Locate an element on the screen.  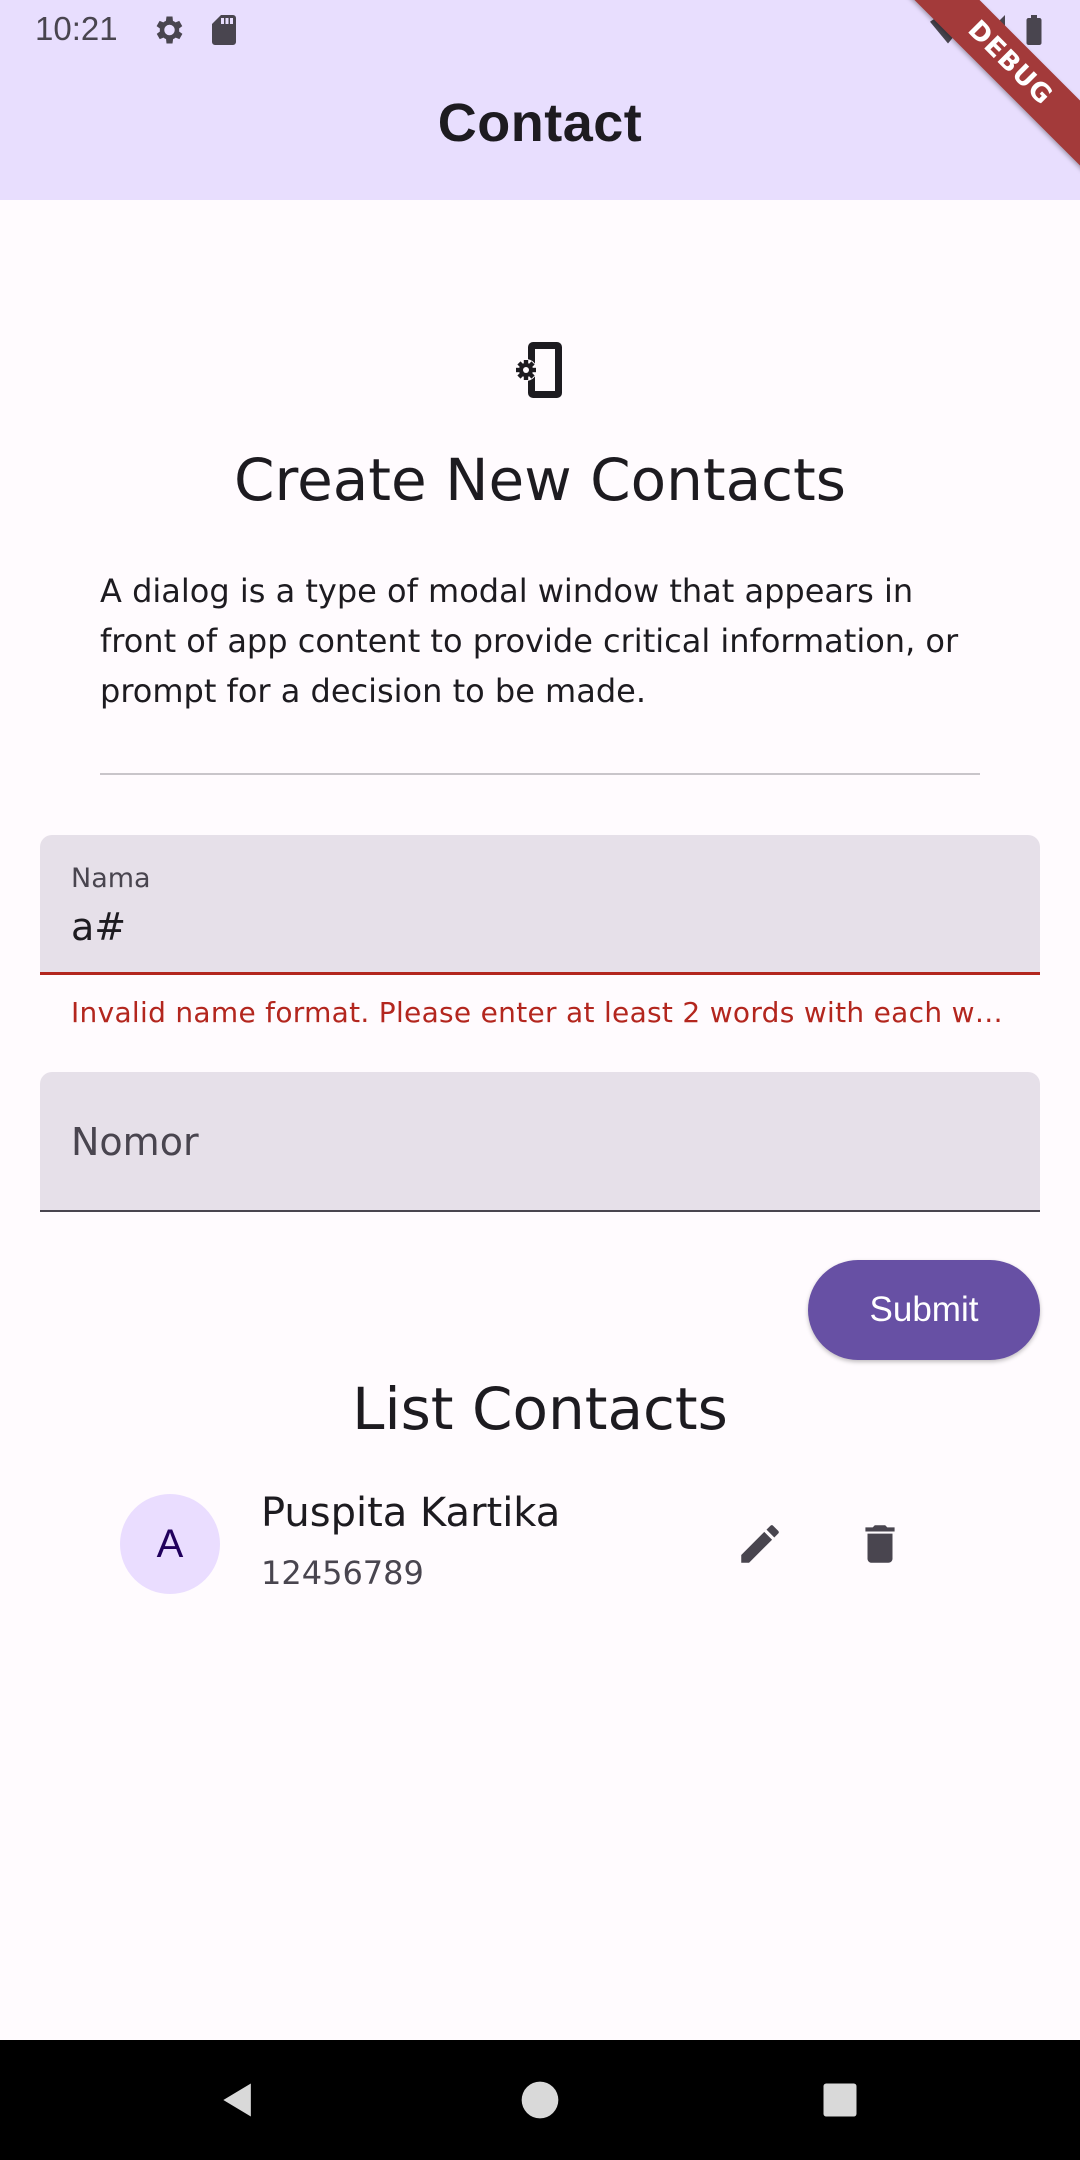
number-field: Nomor is located at coordinates (540, 1142).